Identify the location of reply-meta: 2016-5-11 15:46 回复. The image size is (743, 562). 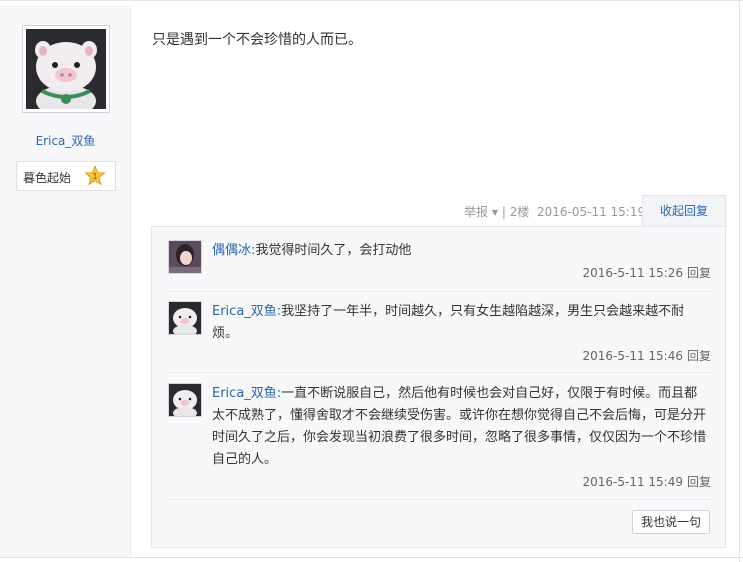
(646, 355).